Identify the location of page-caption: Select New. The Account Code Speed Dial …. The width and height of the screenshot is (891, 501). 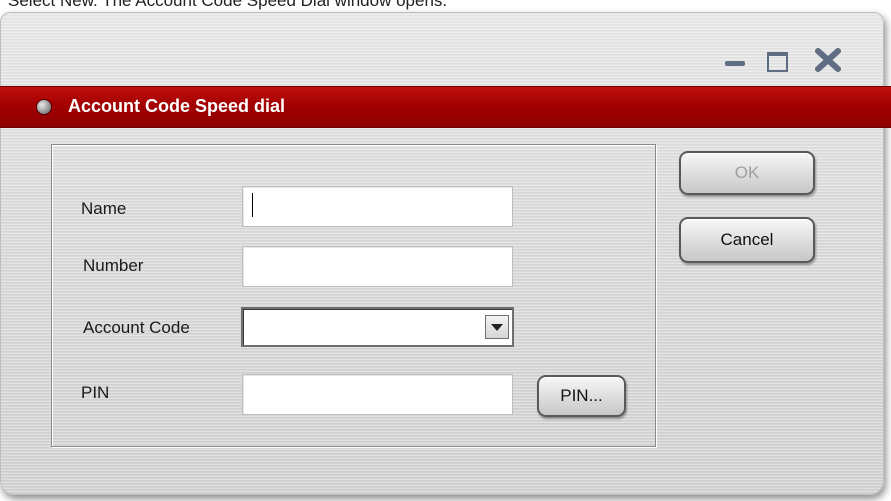
(228, 5).